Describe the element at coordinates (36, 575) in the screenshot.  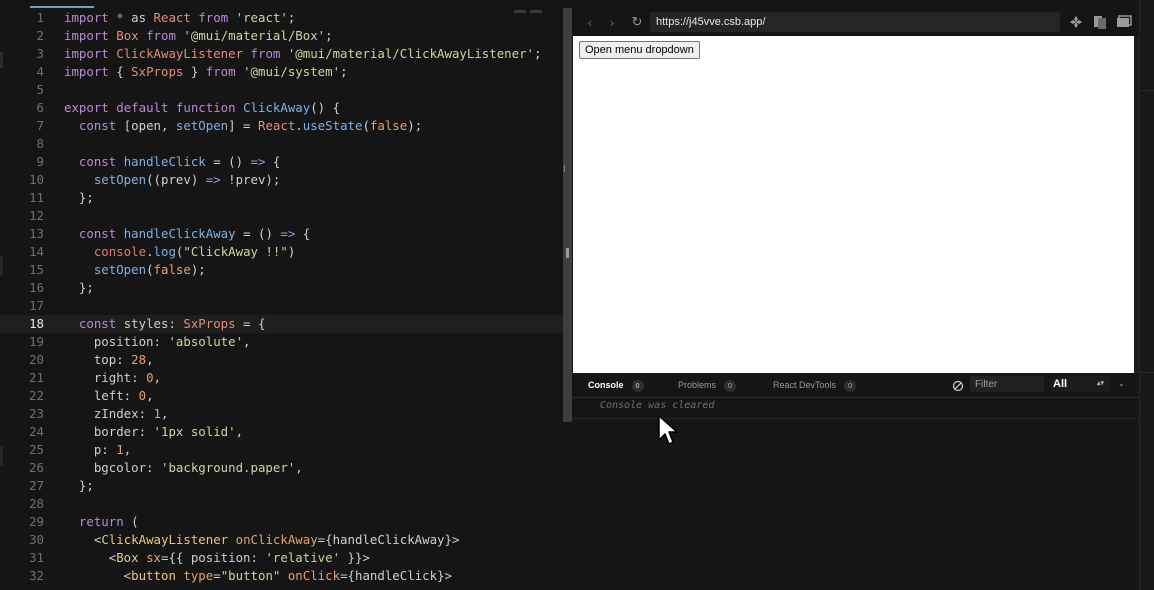
I see `line-number: 32` at that location.